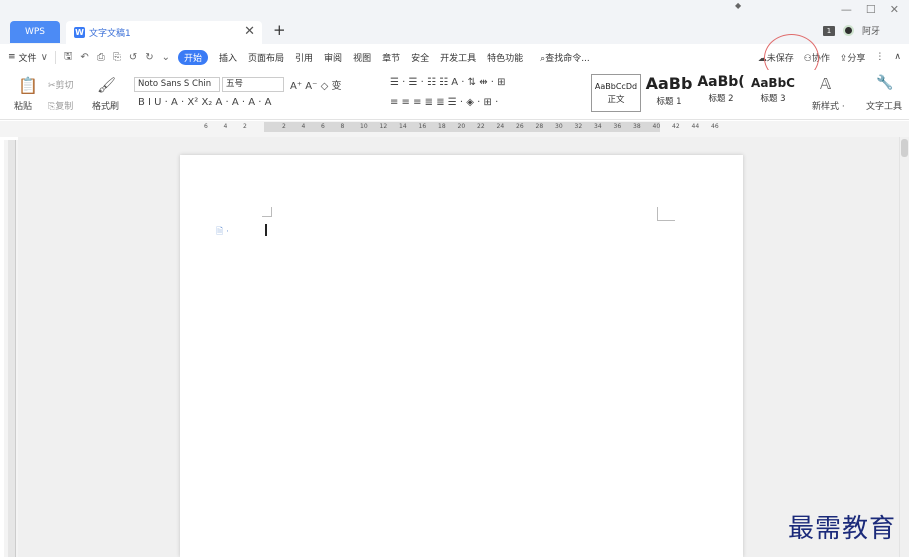 This screenshot has width=909, height=557. What do you see at coordinates (884, 83) in the screenshot?
I see `wrench-icon: 🔧` at bounding box center [884, 83].